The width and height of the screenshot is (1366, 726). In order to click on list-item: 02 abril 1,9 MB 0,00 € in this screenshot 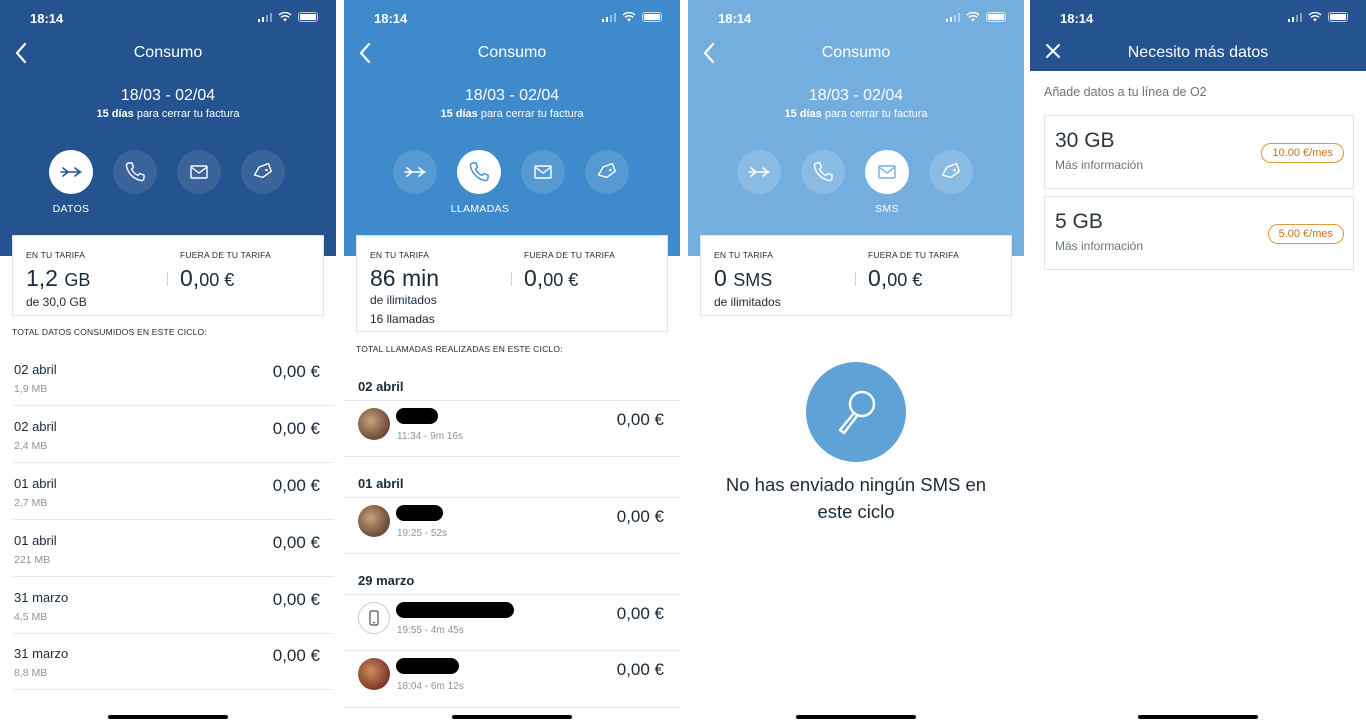, I will do `click(173, 377)`.